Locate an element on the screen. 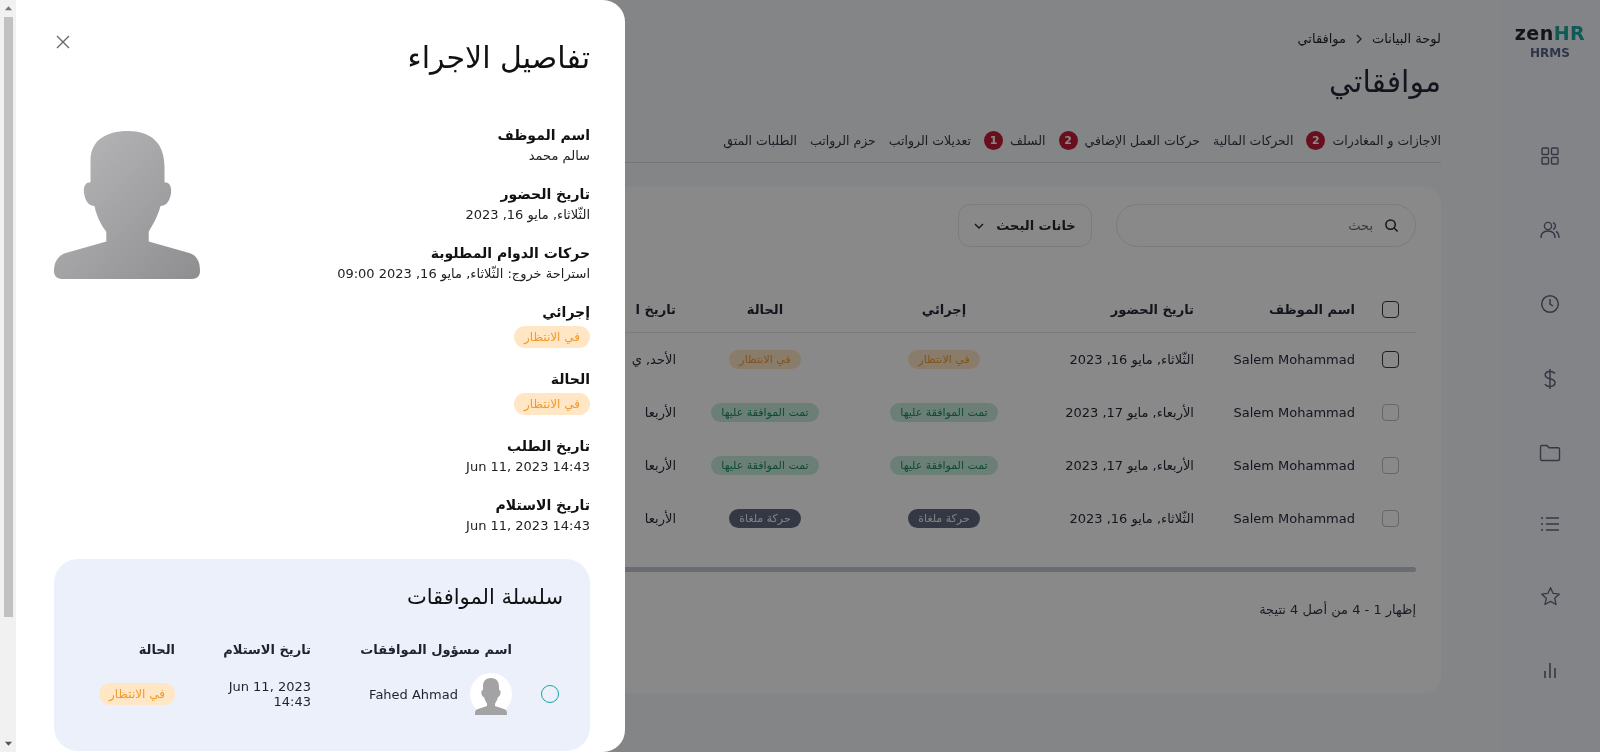  avatar-silhouette is located at coordinates (491, 694).